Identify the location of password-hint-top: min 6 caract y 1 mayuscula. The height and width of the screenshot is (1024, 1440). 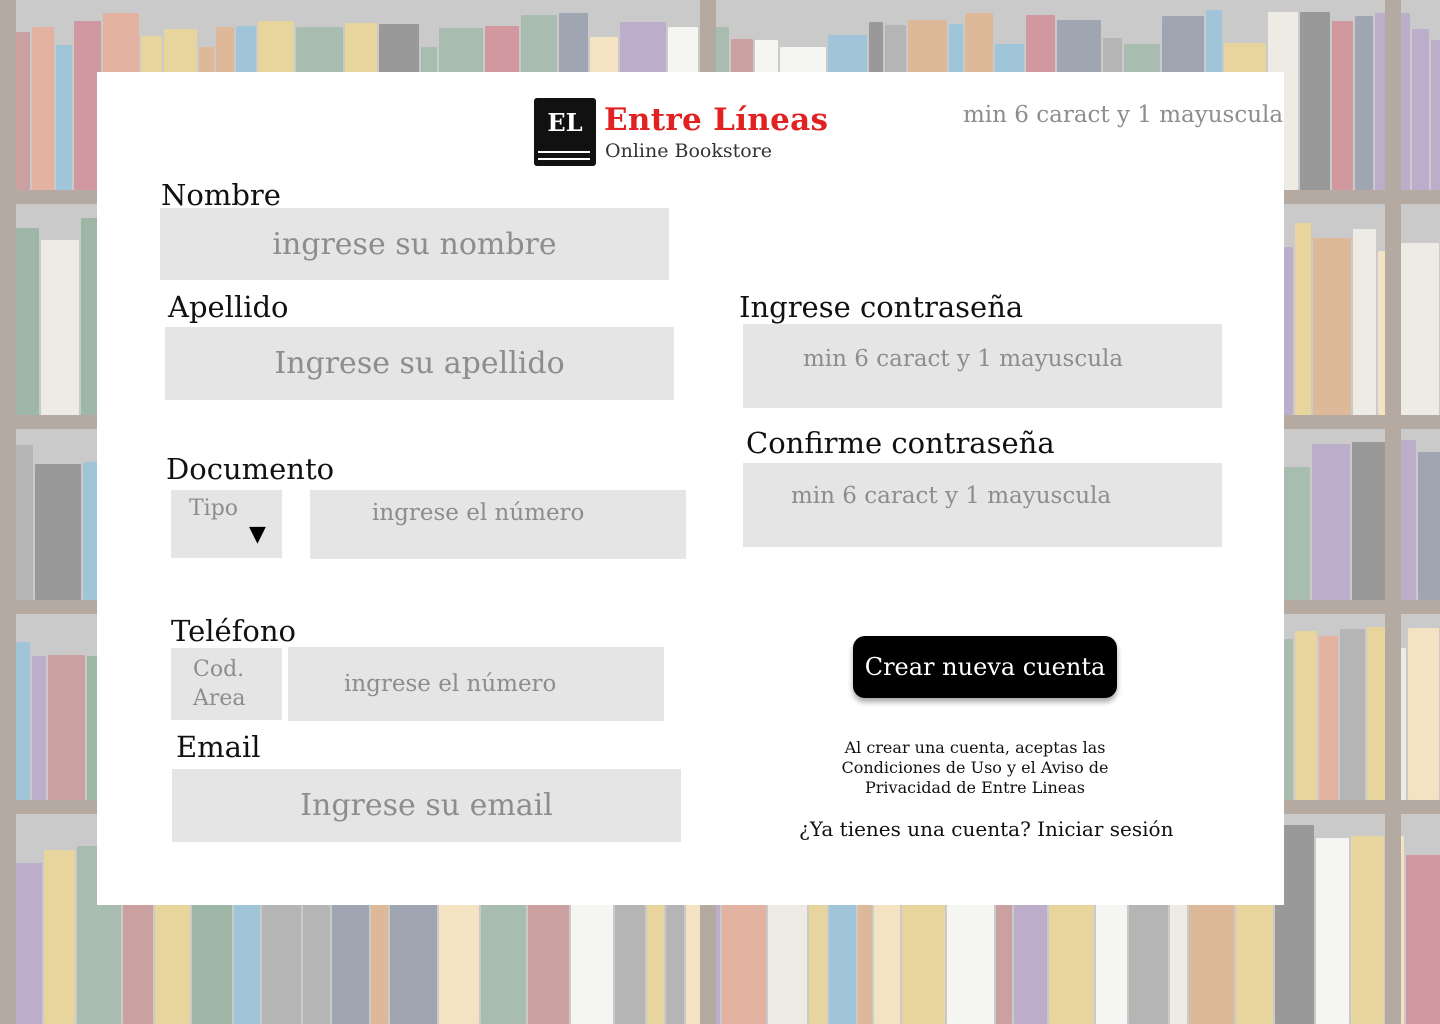
(1123, 115).